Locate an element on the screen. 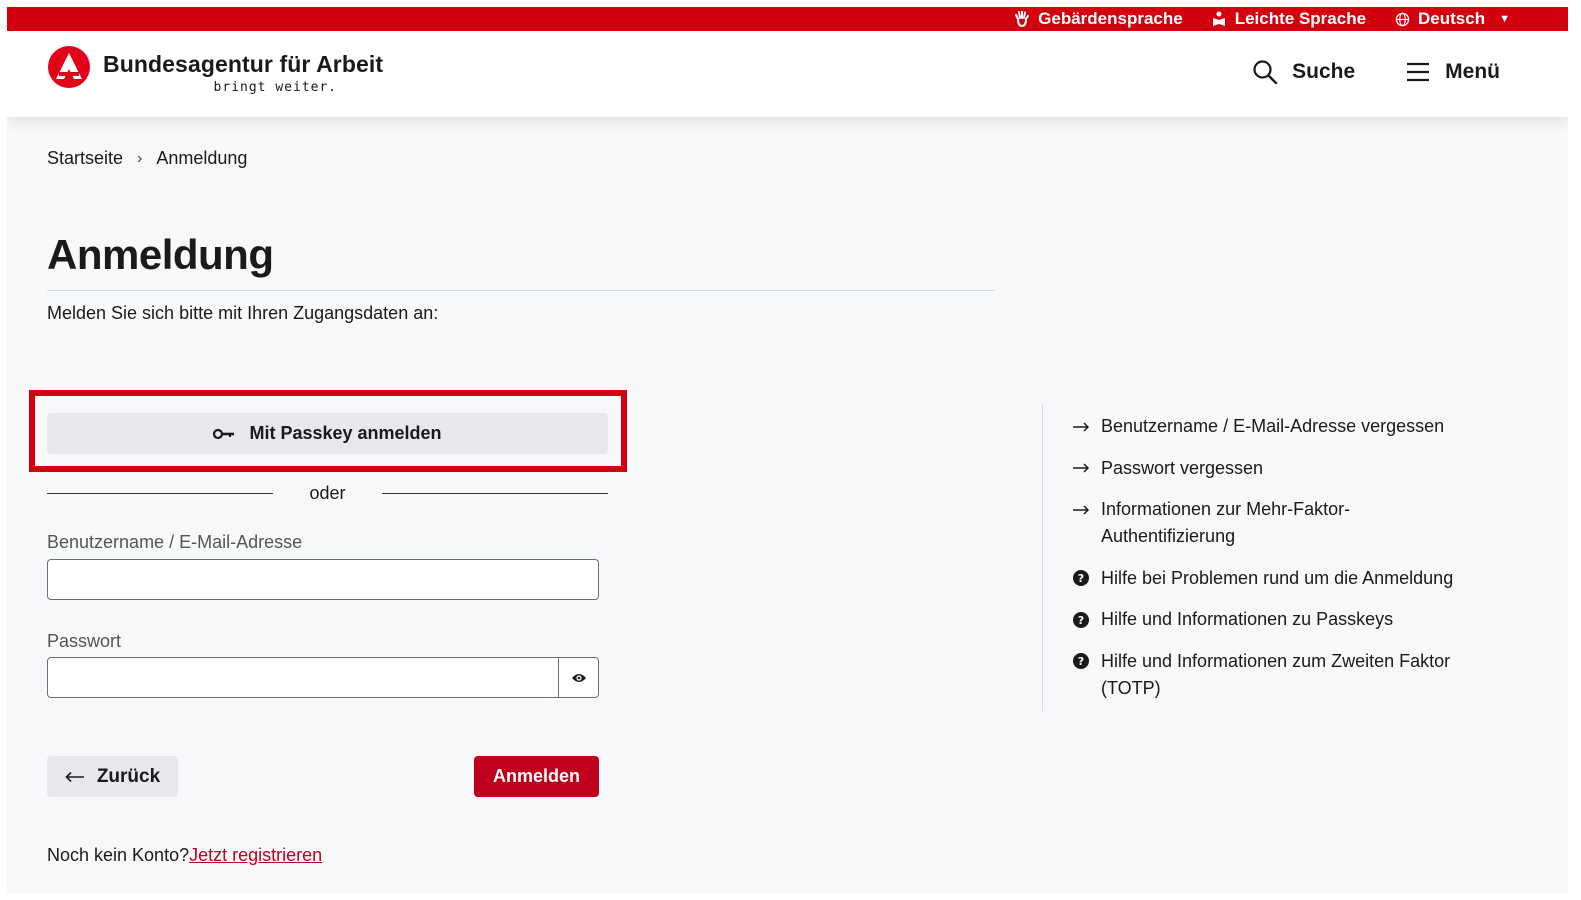 This screenshot has height=900, width=1581. passkey-login-label: Mit Passkey anmelden is located at coordinates (345, 433).